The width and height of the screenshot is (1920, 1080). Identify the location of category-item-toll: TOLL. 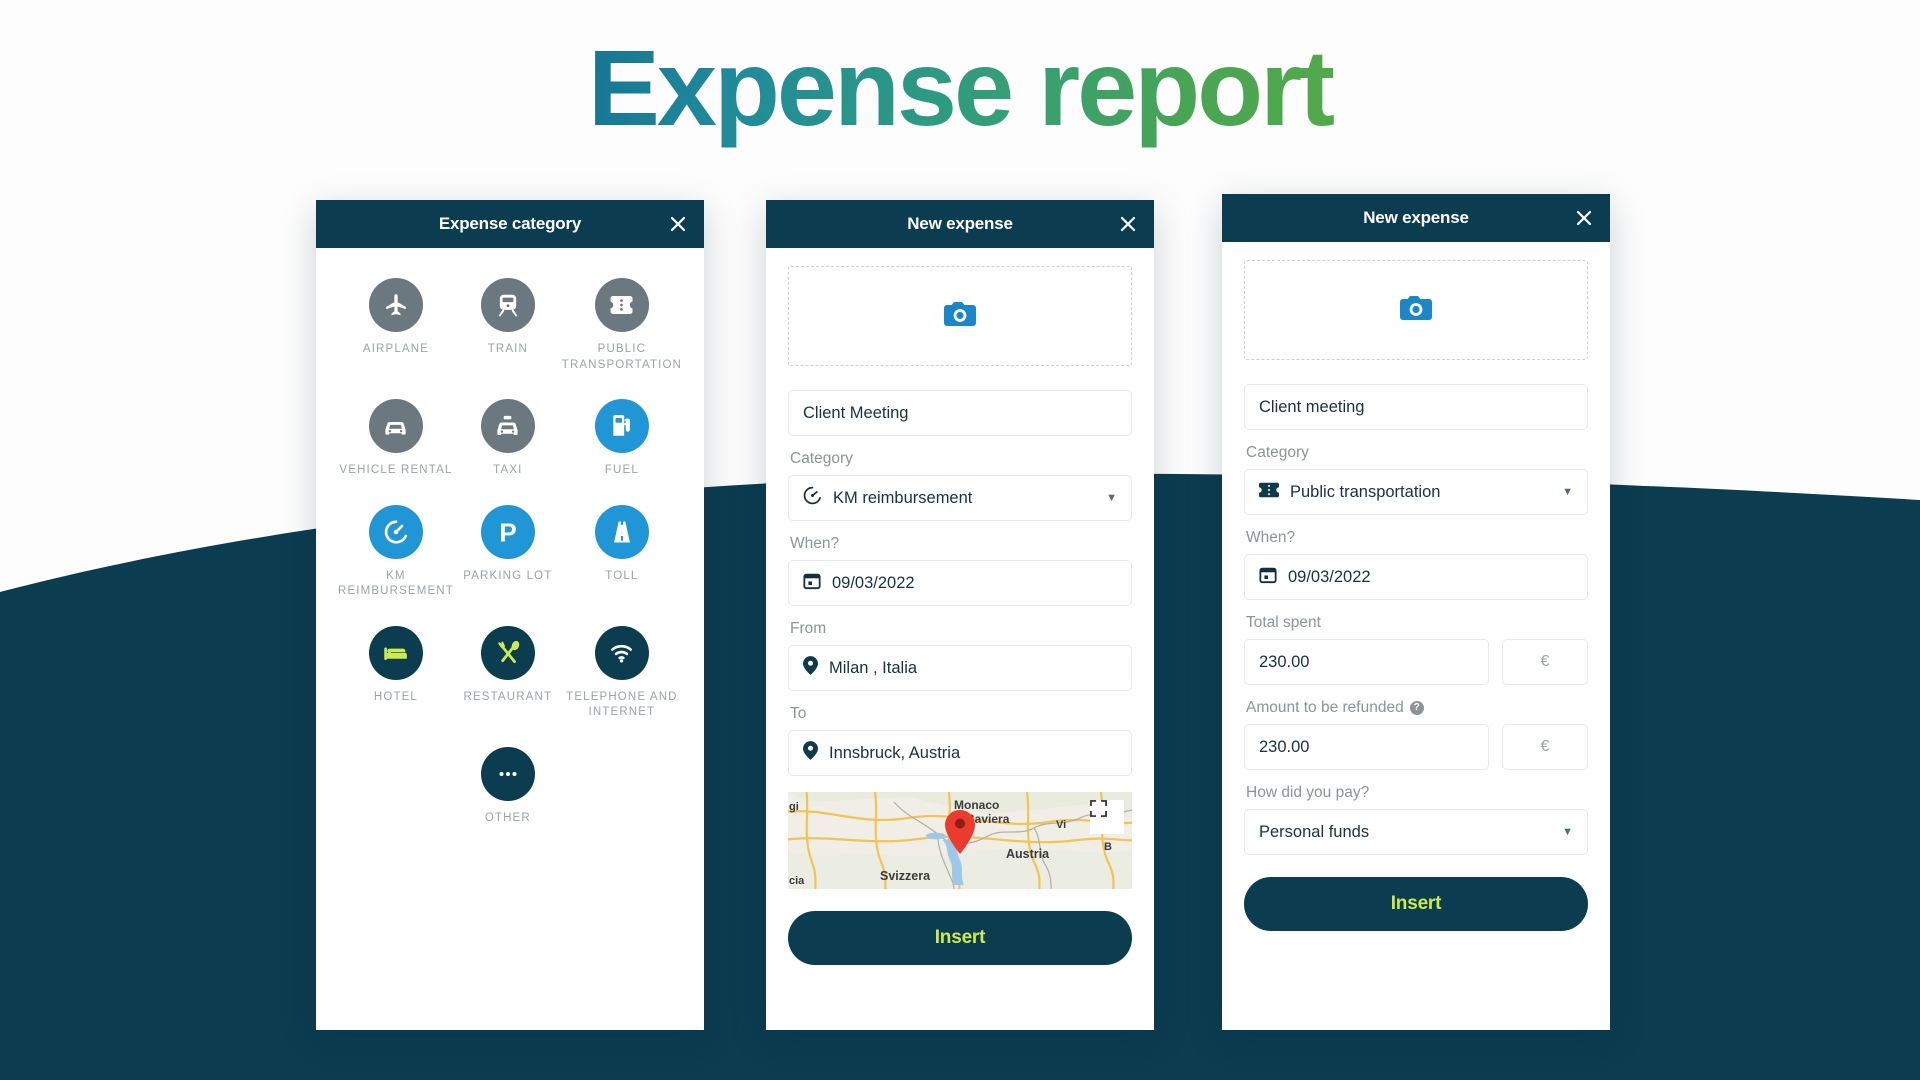
(622, 552).